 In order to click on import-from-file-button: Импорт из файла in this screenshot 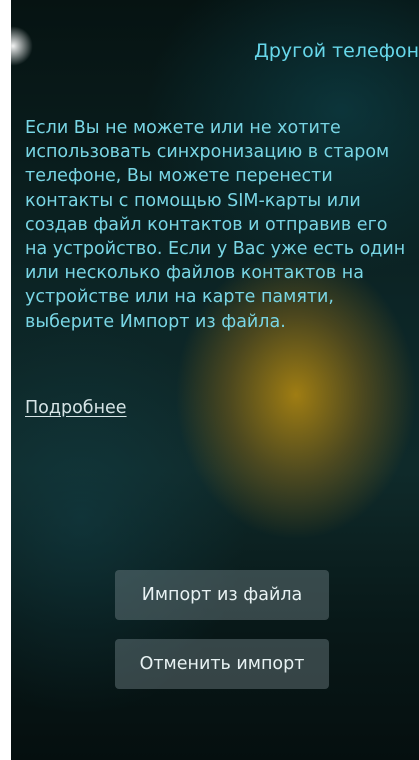, I will do `click(222, 595)`.